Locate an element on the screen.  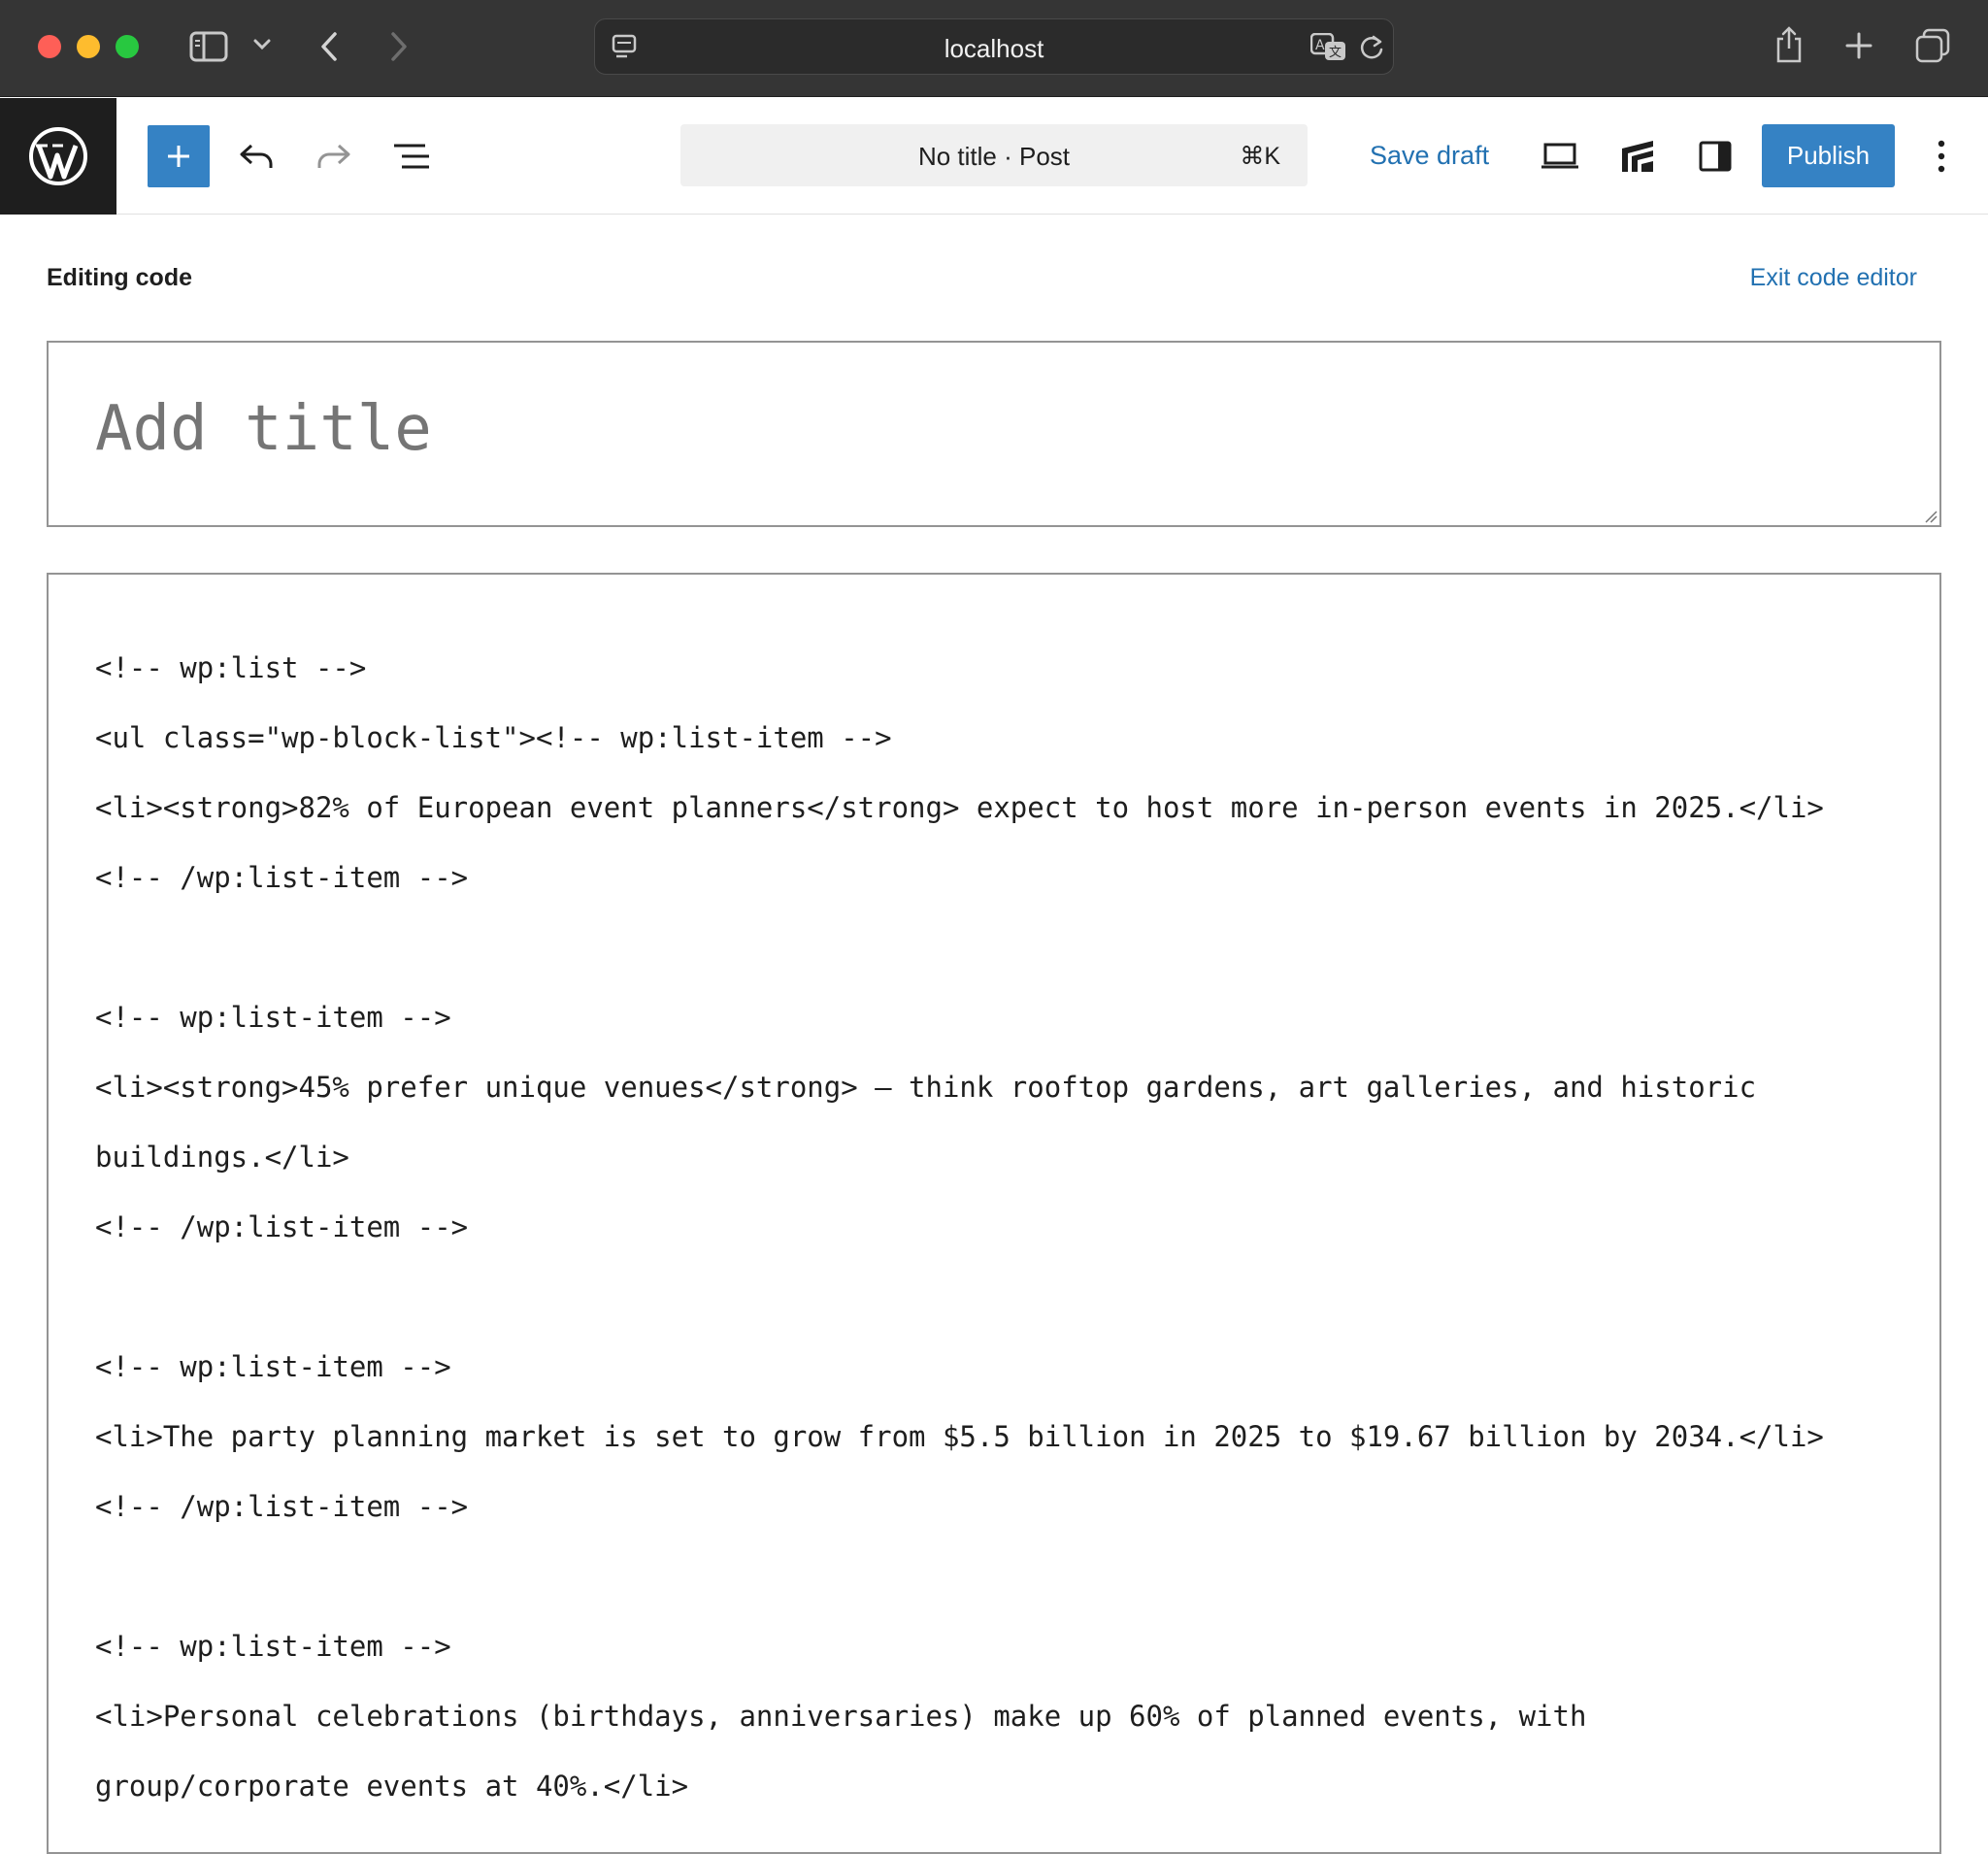
document-title: No title · Post is located at coordinates (994, 156).